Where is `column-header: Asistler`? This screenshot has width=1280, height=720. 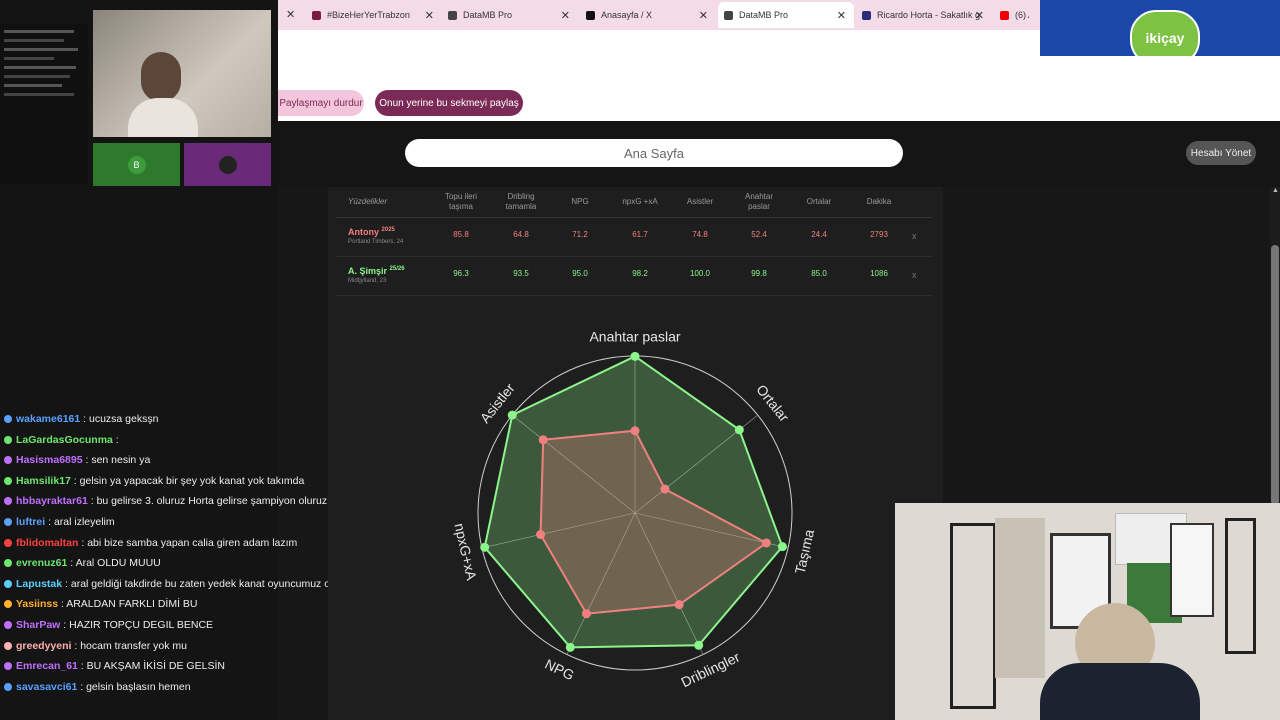 column-header: Asistler is located at coordinates (700, 202).